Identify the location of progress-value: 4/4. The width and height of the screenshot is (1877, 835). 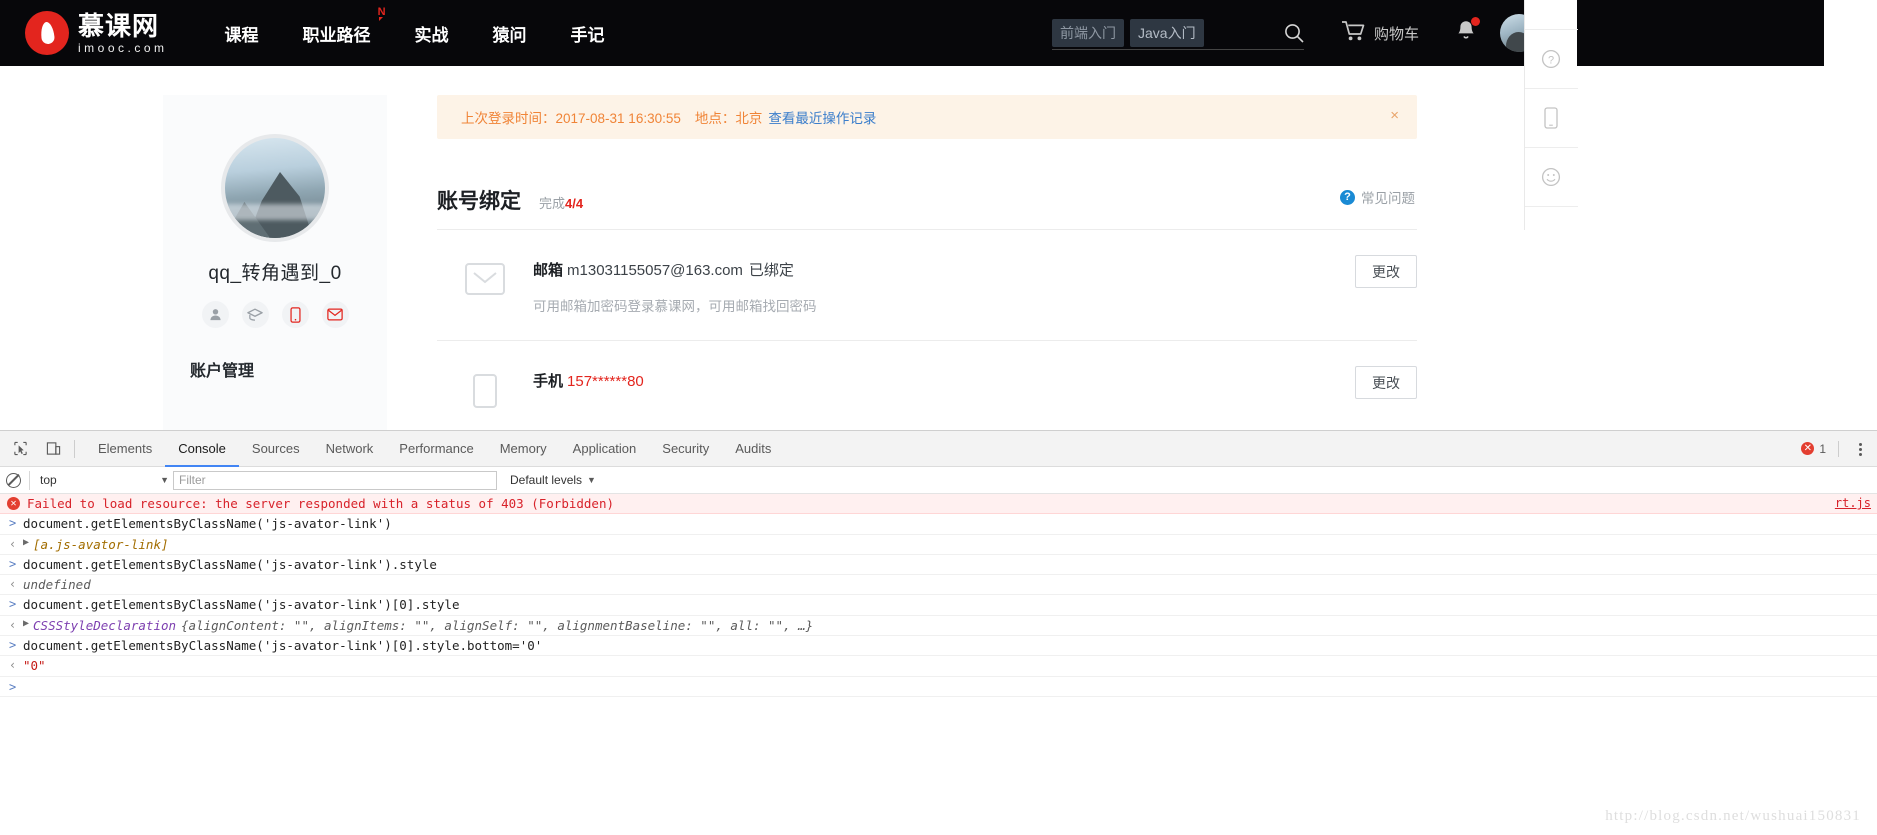
(574, 203).